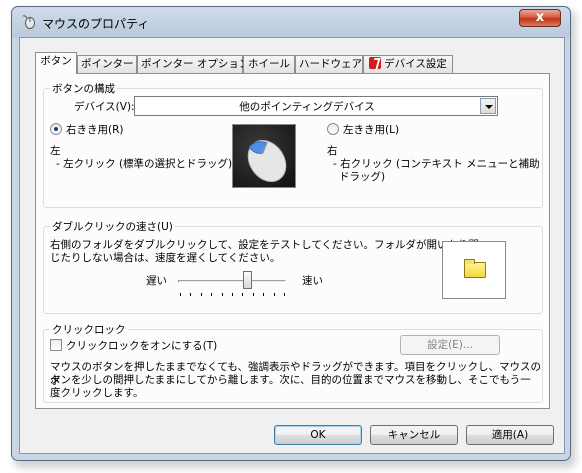  I want to click on tab-label: ポインター オプション, so click(195, 64).